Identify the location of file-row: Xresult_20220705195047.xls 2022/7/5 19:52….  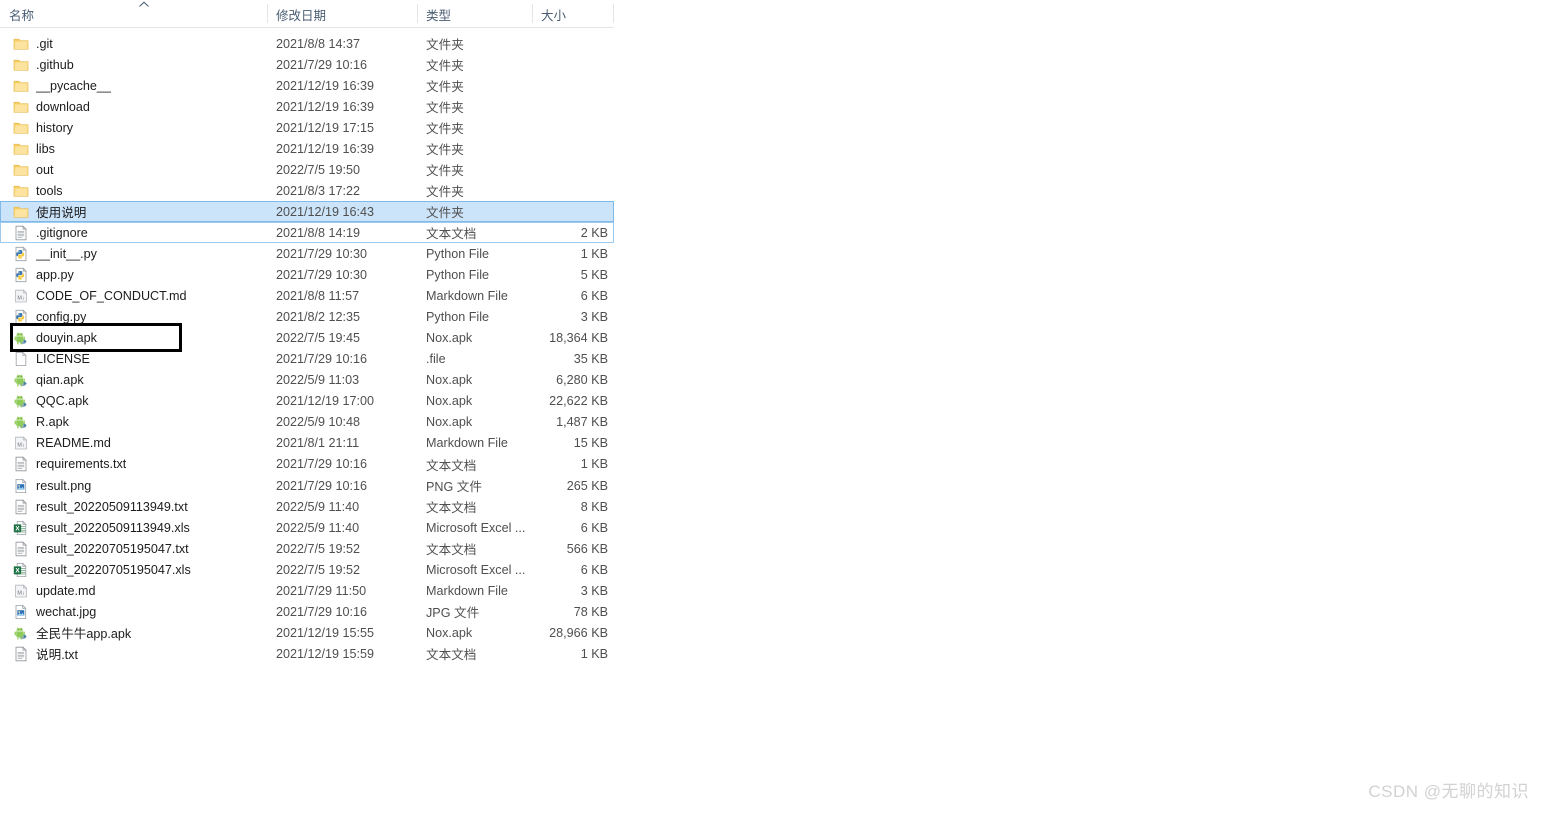
(307, 569).